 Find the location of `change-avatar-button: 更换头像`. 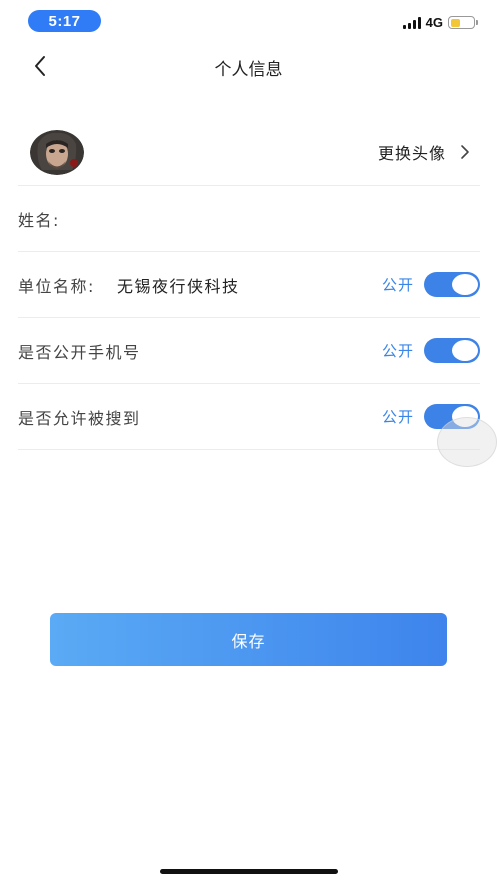

change-avatar-button: 更换头像 is located at coordinates (424, 152).